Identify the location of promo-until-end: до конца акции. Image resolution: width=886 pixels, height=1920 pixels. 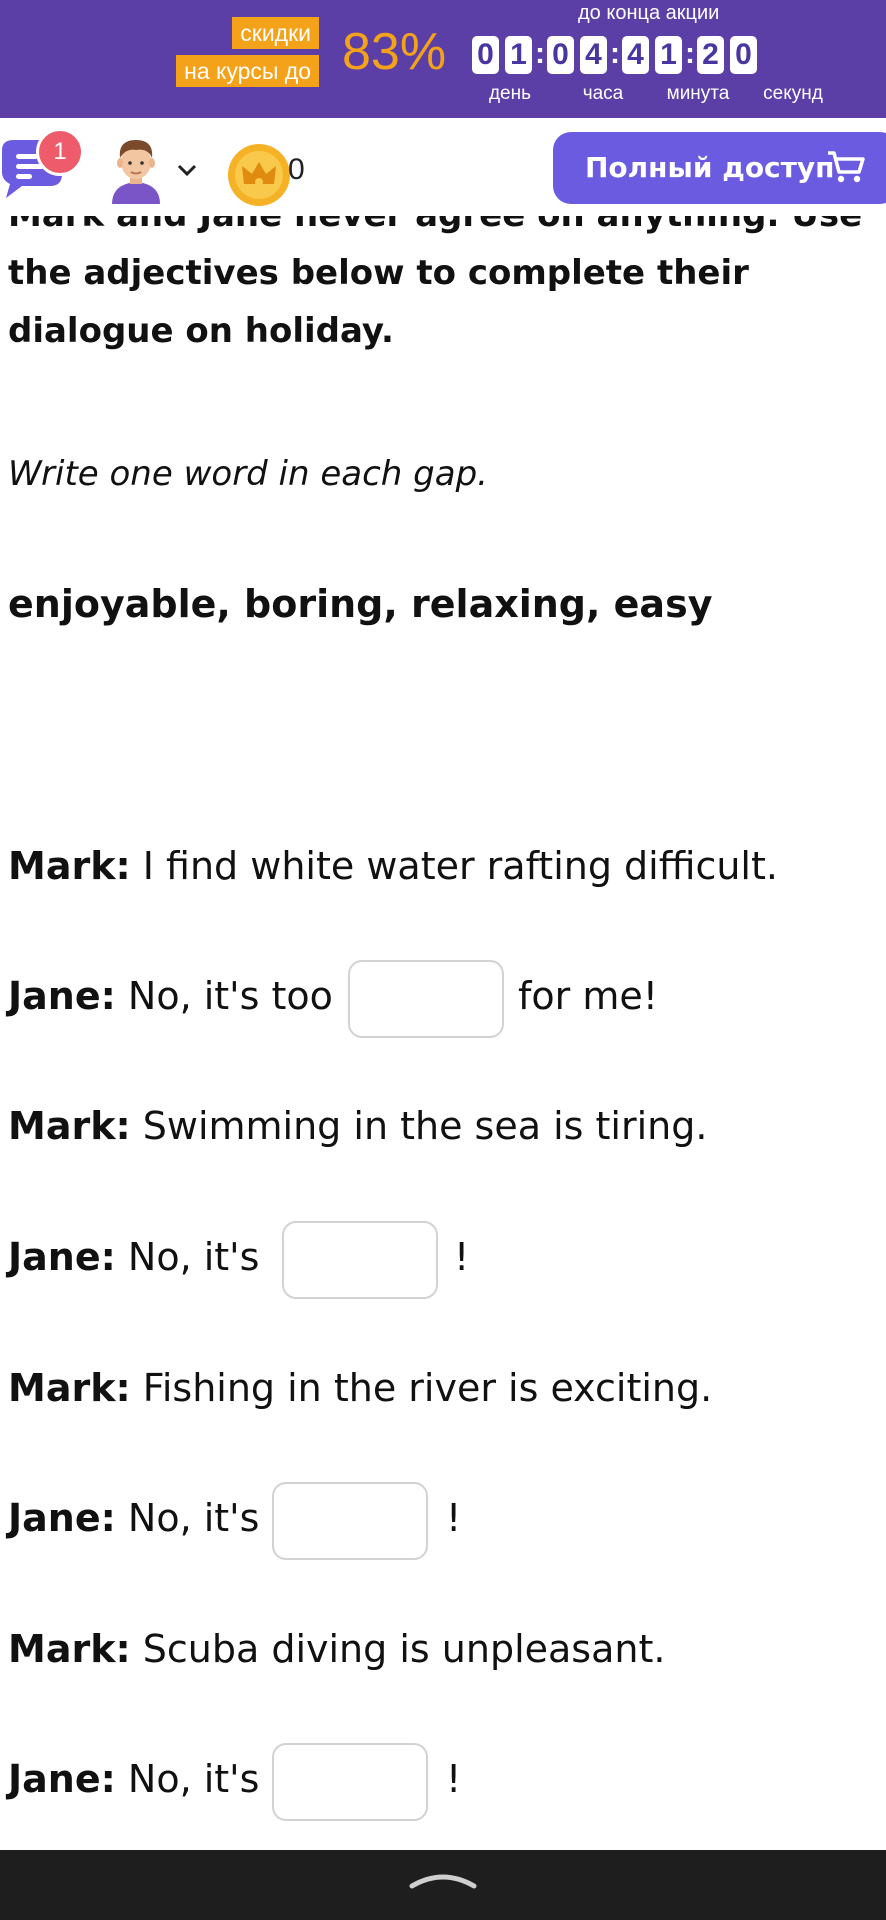
(649, 13).